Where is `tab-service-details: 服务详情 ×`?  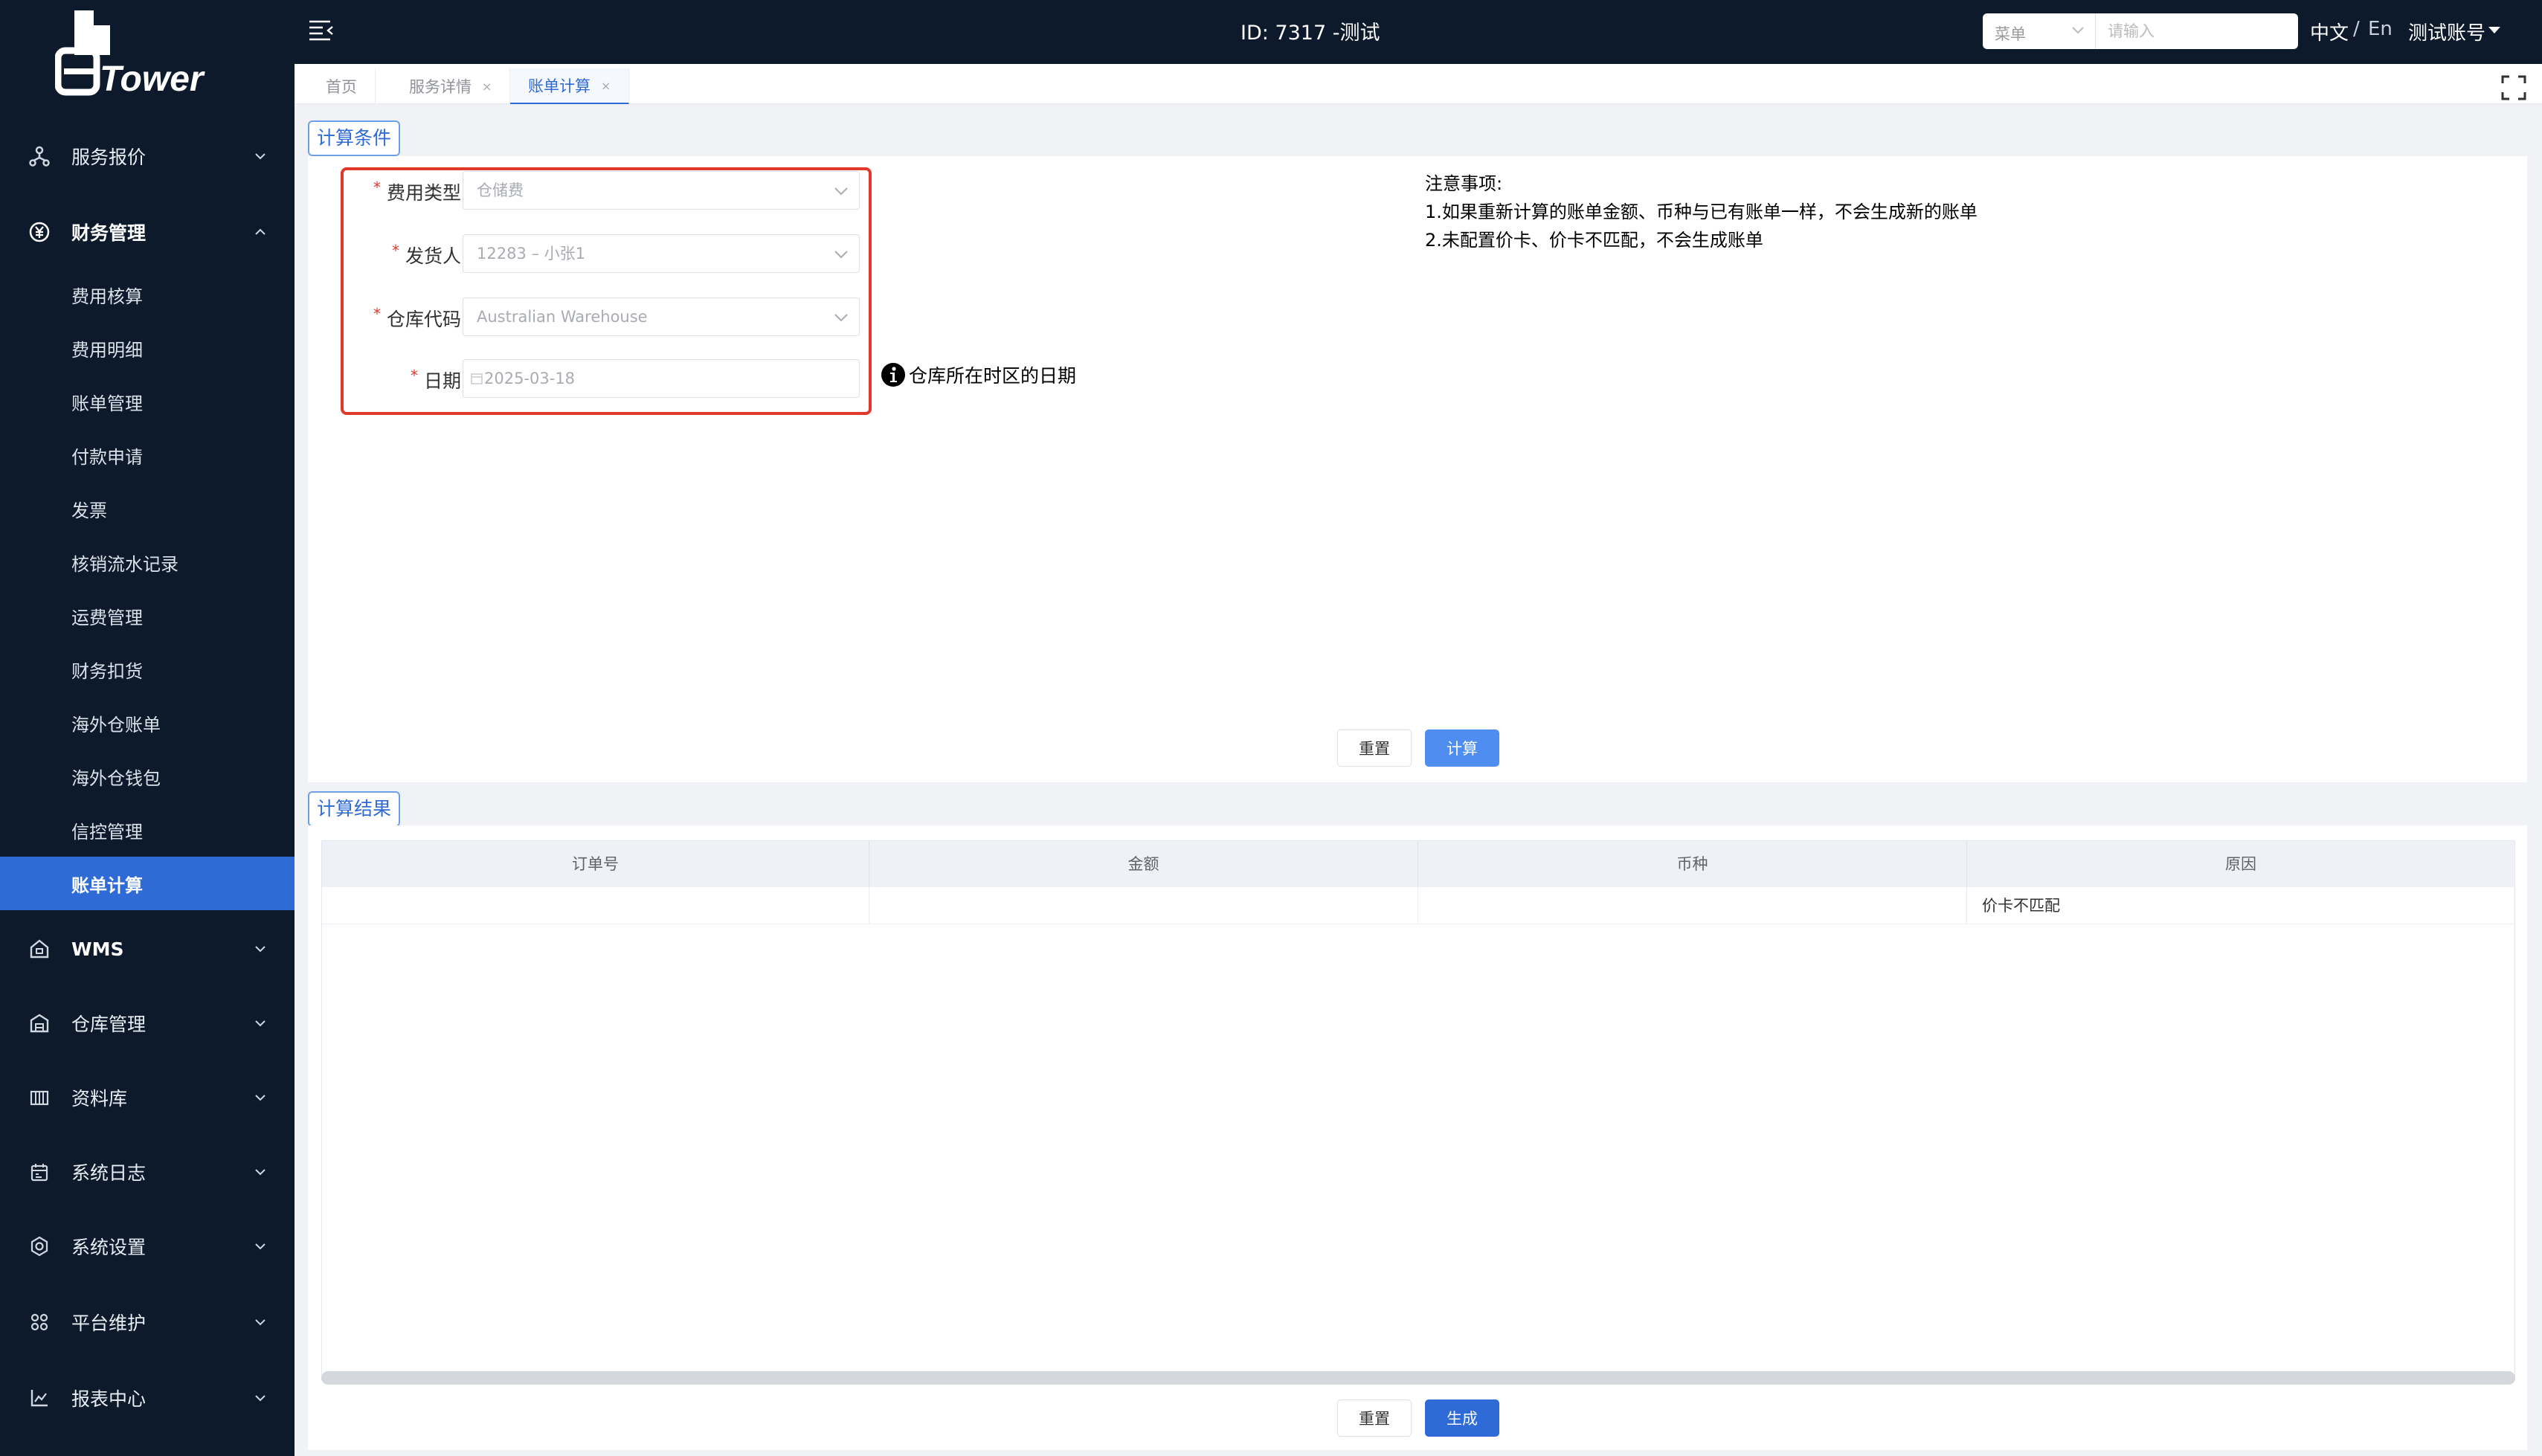
tab-service-details: 服务详情 × is located at coordinates (451, 86).